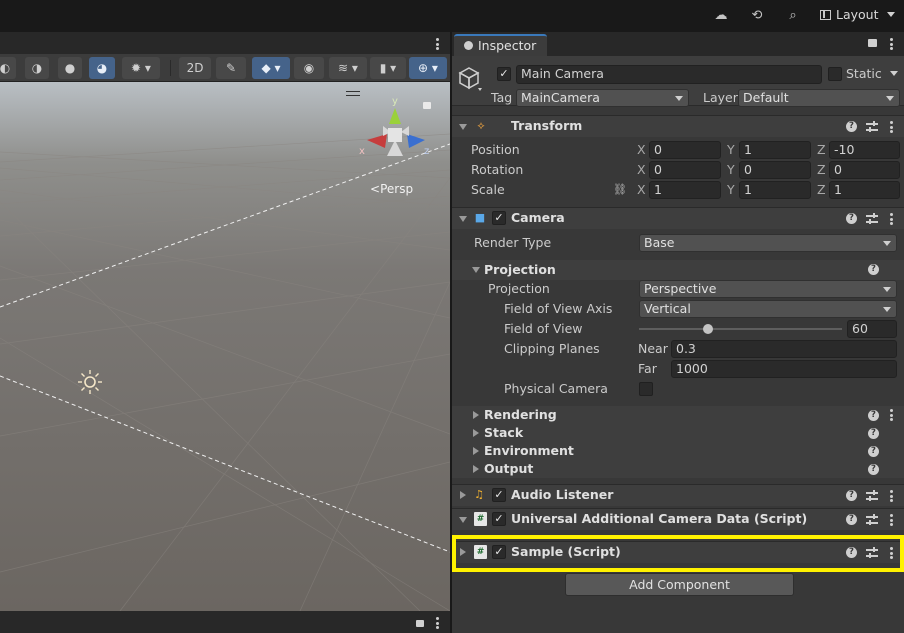 This screenshot has height=633, width=904. I want to click on rotation-z-field: 0, so click(864, 170).